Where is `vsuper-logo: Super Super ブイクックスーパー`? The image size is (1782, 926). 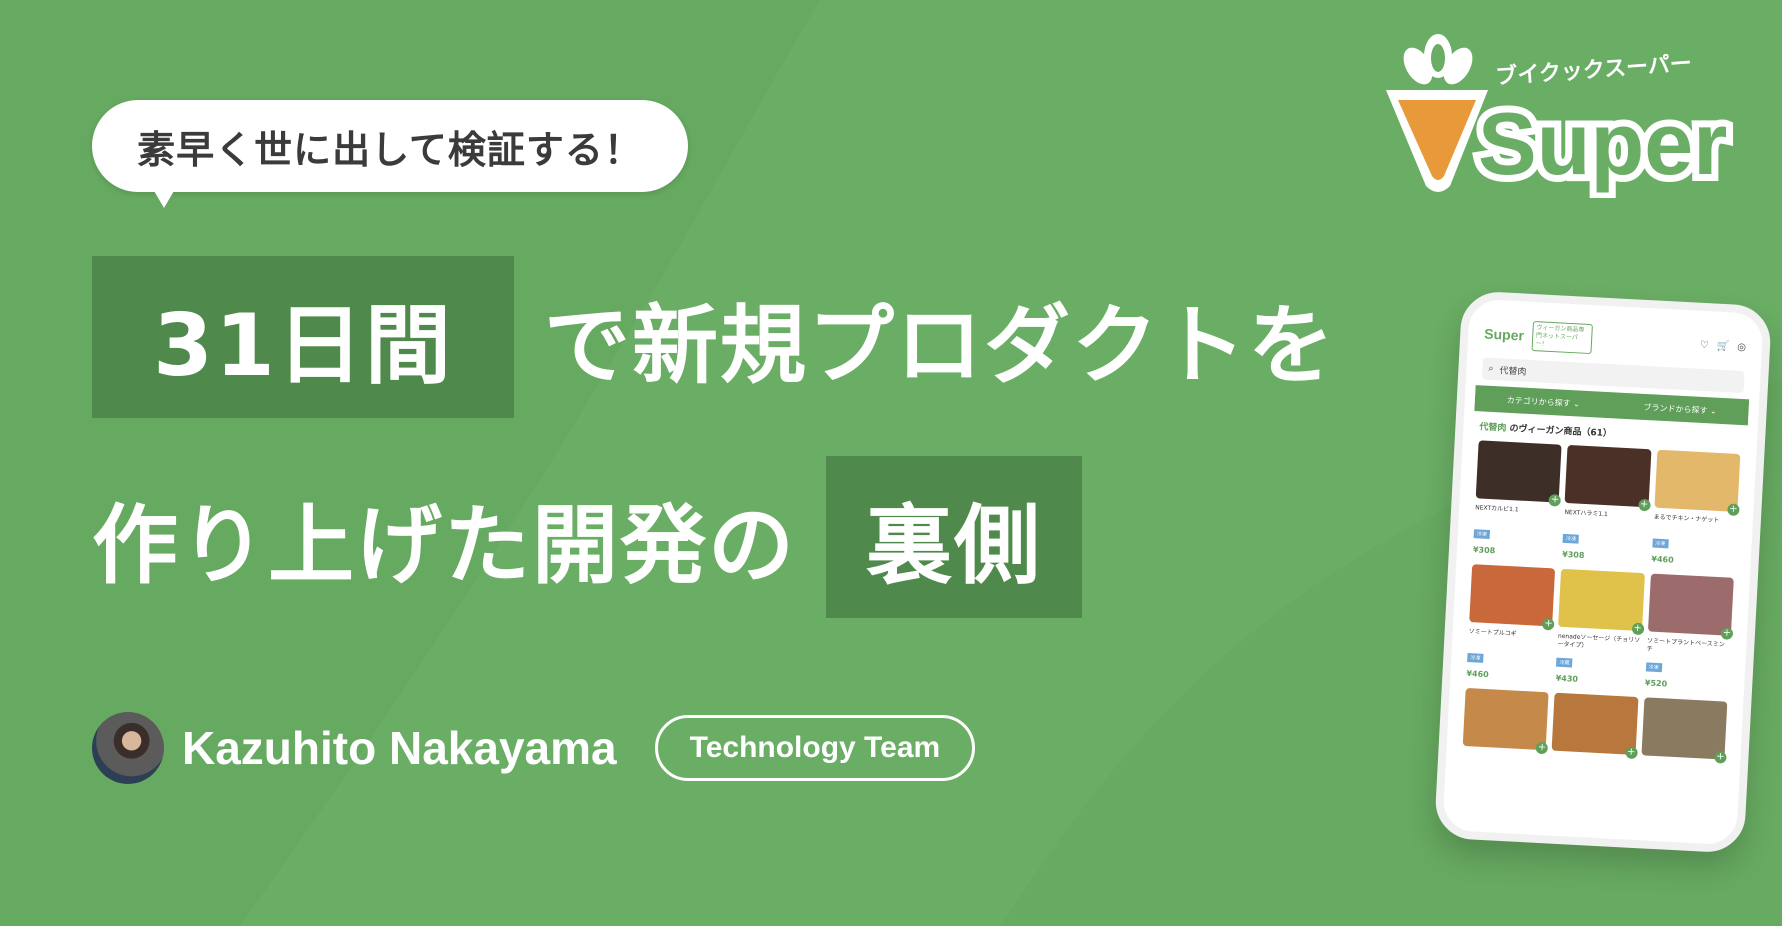 vsuper-logo: Super Super ブイクックスーパー is located at coordinates (1560, 116).